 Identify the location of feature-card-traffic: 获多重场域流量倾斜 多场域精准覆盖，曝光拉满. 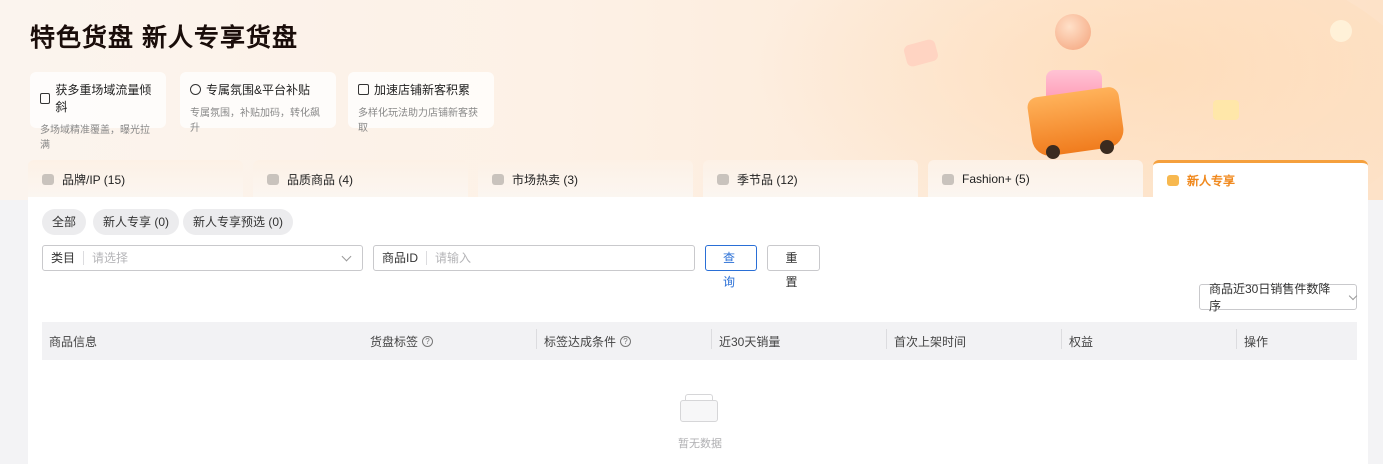
(98, 111).